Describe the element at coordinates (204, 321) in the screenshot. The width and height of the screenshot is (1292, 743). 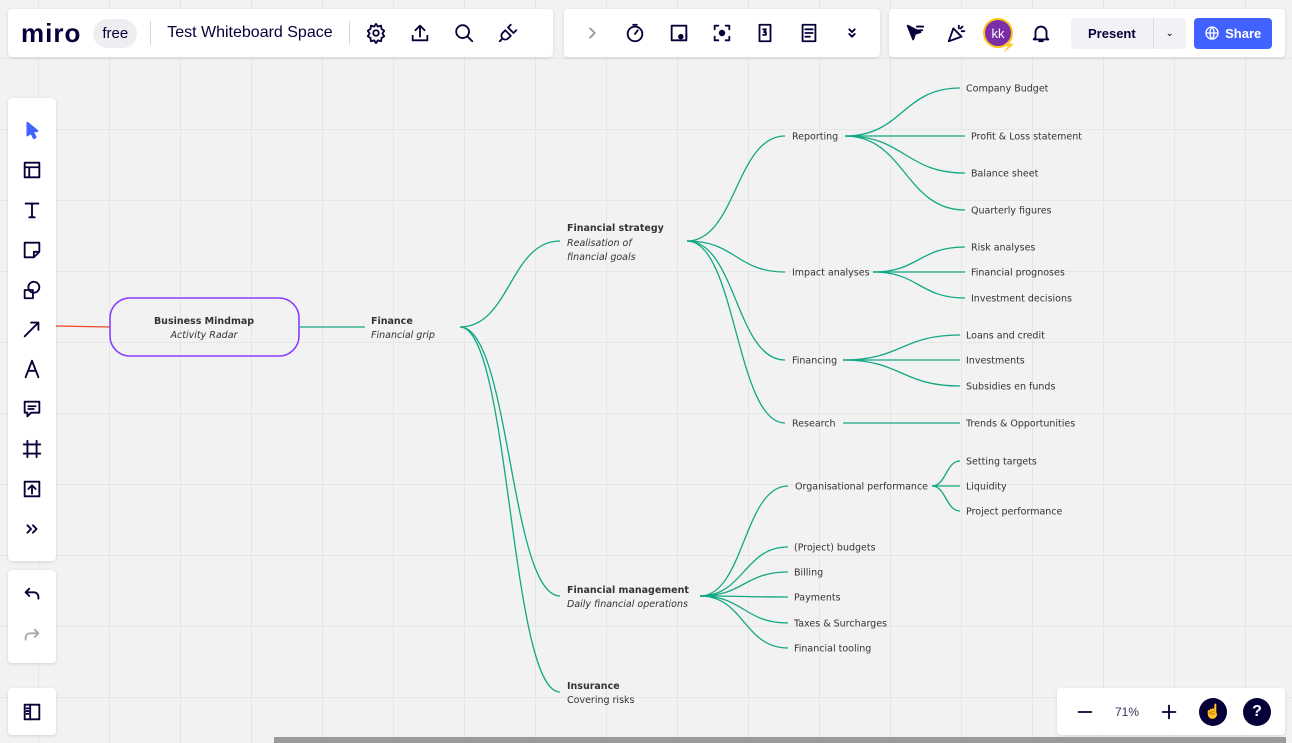
I see `root-title: Business Mindmap` at that location.